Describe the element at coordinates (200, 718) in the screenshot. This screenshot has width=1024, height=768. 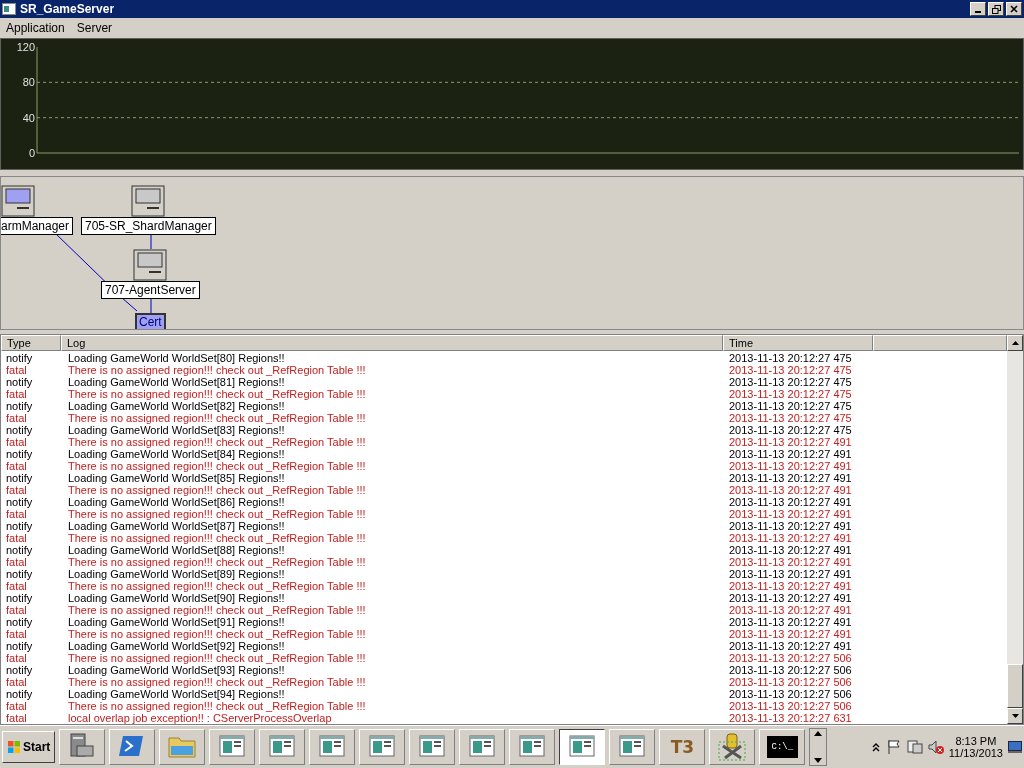
I see `table-cell-text: local overlap job exception!! : CServerProcessOverlap` at that location.